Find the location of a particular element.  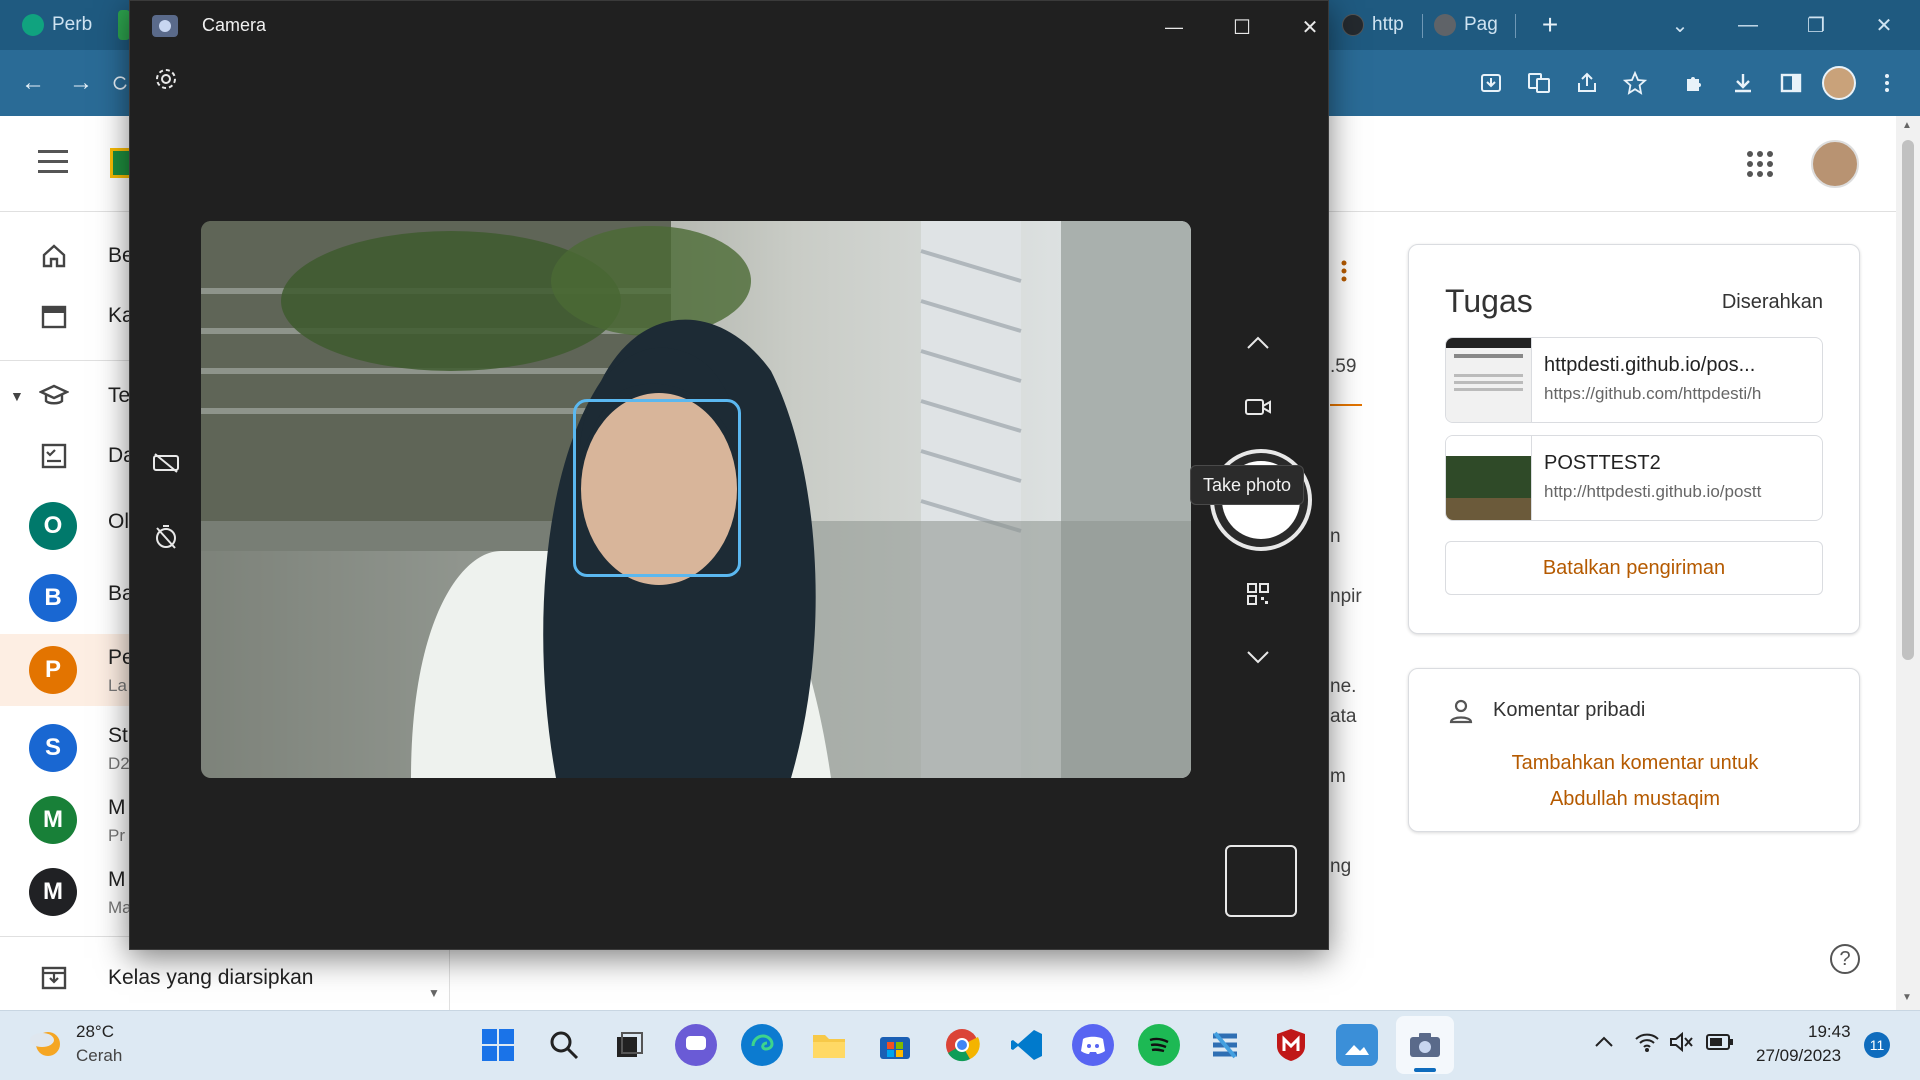

downloads-button is located at coordinates (1743, 83).